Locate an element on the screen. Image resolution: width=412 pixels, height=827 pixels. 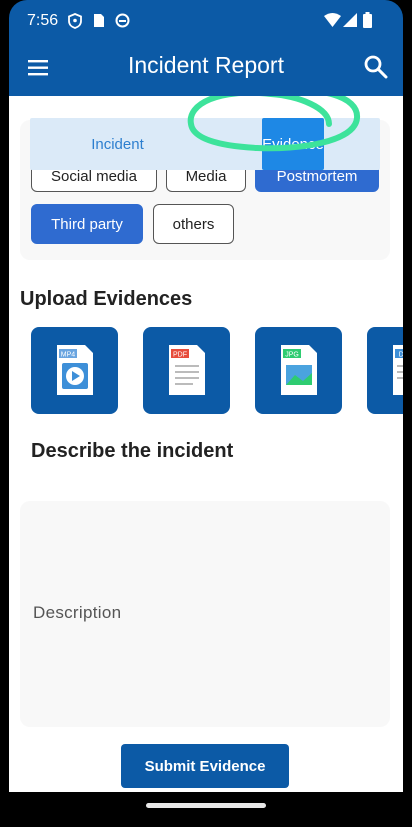
image-file-icon: JPG is located at coordinates (299, 370).